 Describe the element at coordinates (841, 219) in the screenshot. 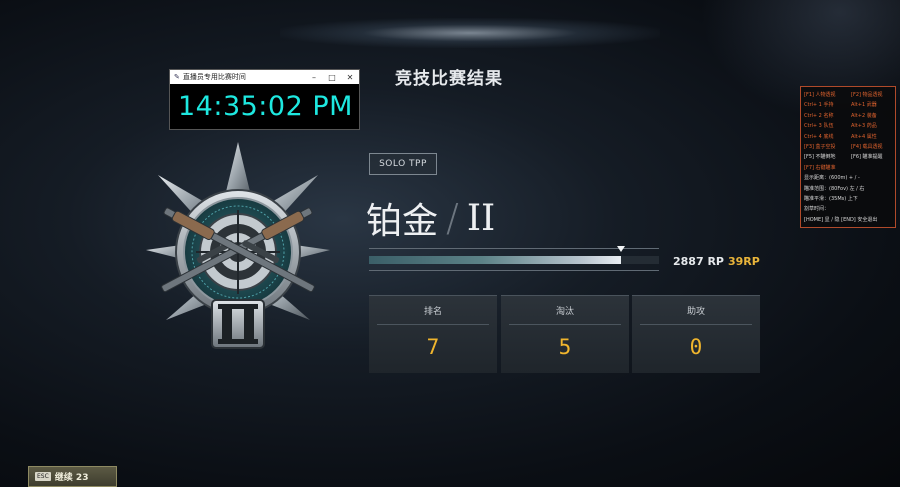

I see `overlay-line: [HOME] 显 / 隐 [END] 安全退出` at that location.